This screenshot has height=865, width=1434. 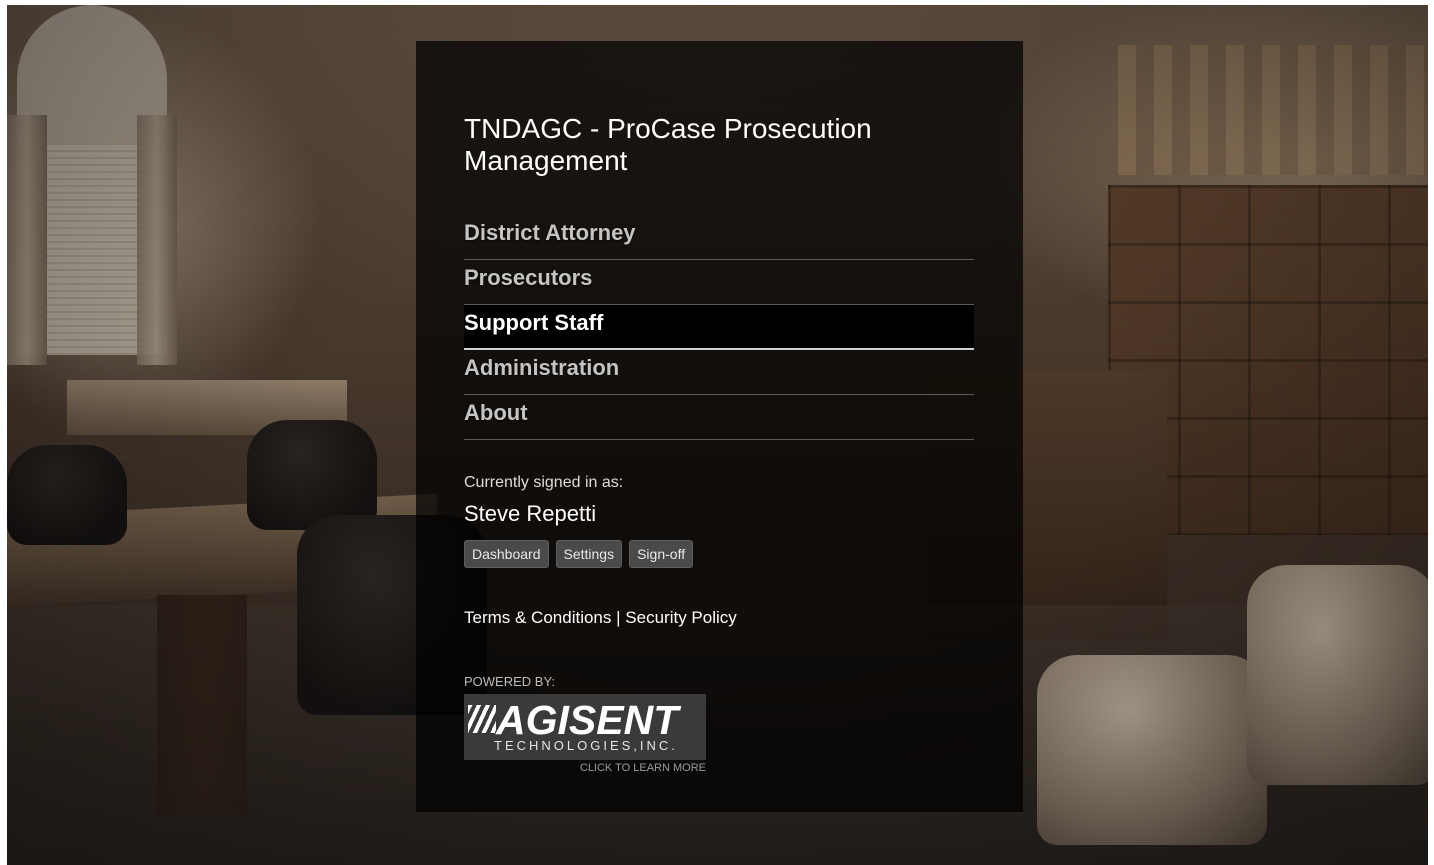 What do you see at coordinates (589, 554) in the screenshot?
I see `settings-button: Settings` at bounding box center [589, 554].